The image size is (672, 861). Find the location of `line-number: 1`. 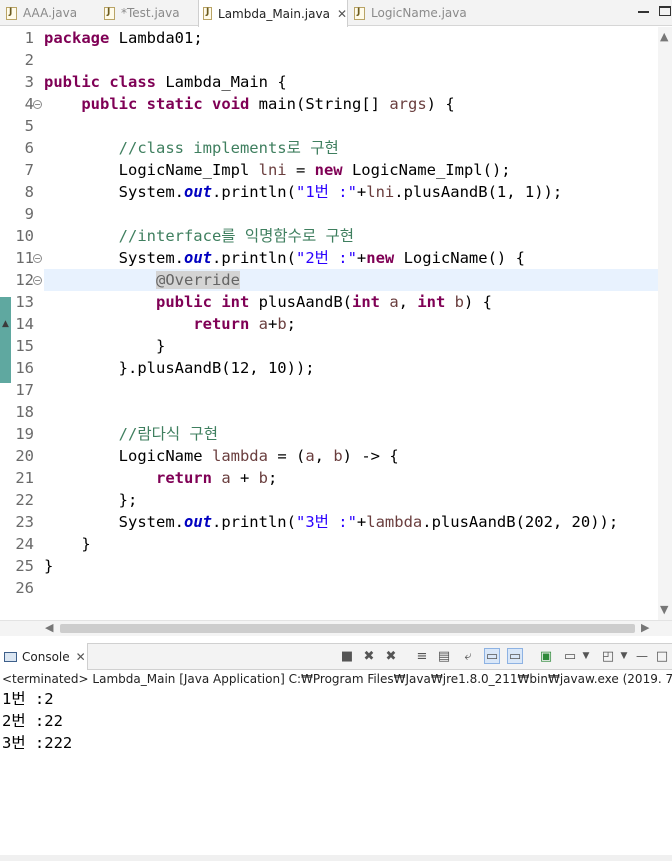

line-number: 1 is located at coordinates (29, 38).